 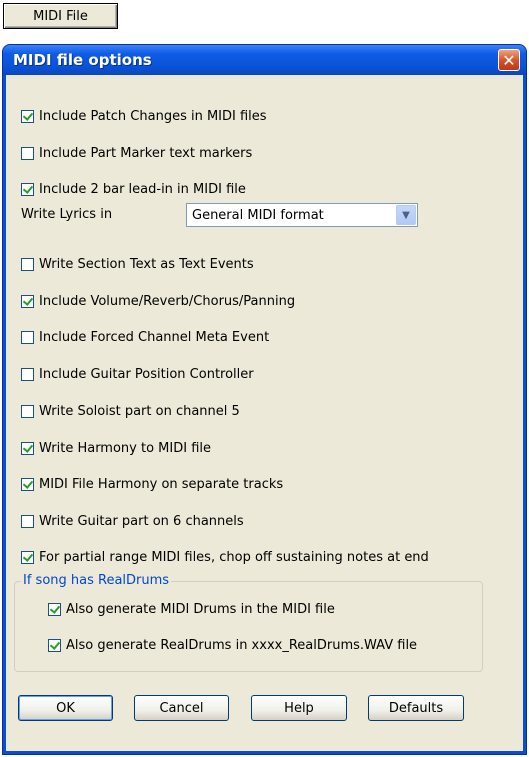 I want to click on realdrums-group: If song has RealDrums, so click(x=248, y=622).